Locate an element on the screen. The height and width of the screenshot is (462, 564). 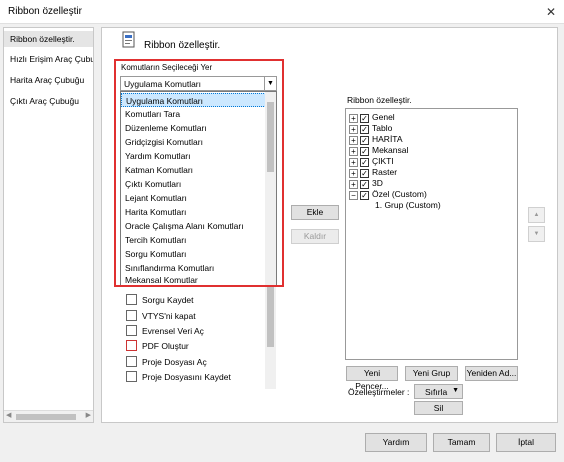
list-item: Evrensel Veri Aç is located at coordinates (165, 331).